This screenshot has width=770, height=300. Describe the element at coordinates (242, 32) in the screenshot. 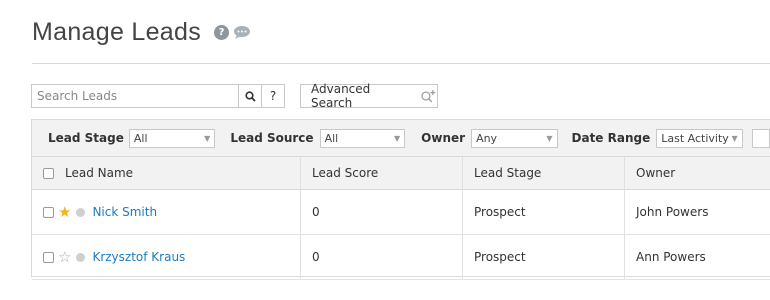

I see `chat-bubble-icon` at that location.